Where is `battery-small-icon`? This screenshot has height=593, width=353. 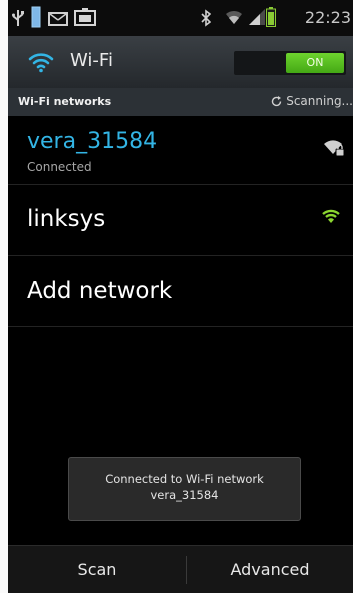 battery-small-icon is located at coordinates (36, 19).